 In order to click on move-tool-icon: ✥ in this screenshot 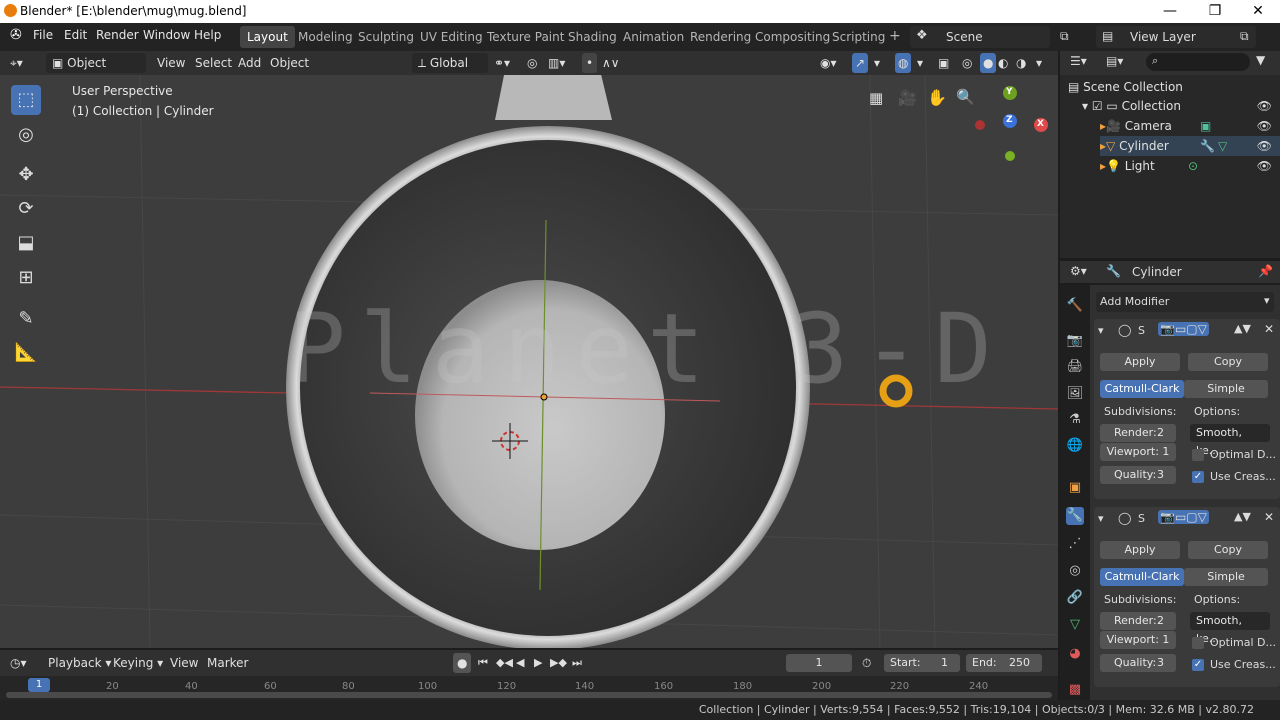, I will do `click(26, 175)`.